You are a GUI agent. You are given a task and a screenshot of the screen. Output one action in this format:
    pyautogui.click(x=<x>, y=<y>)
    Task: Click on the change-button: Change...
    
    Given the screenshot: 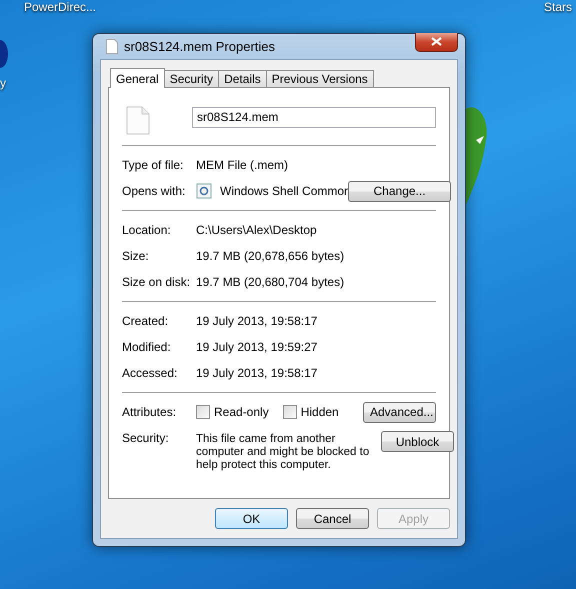 What is the action you would take?
    pyautogui.click(x=400, y=191)
    